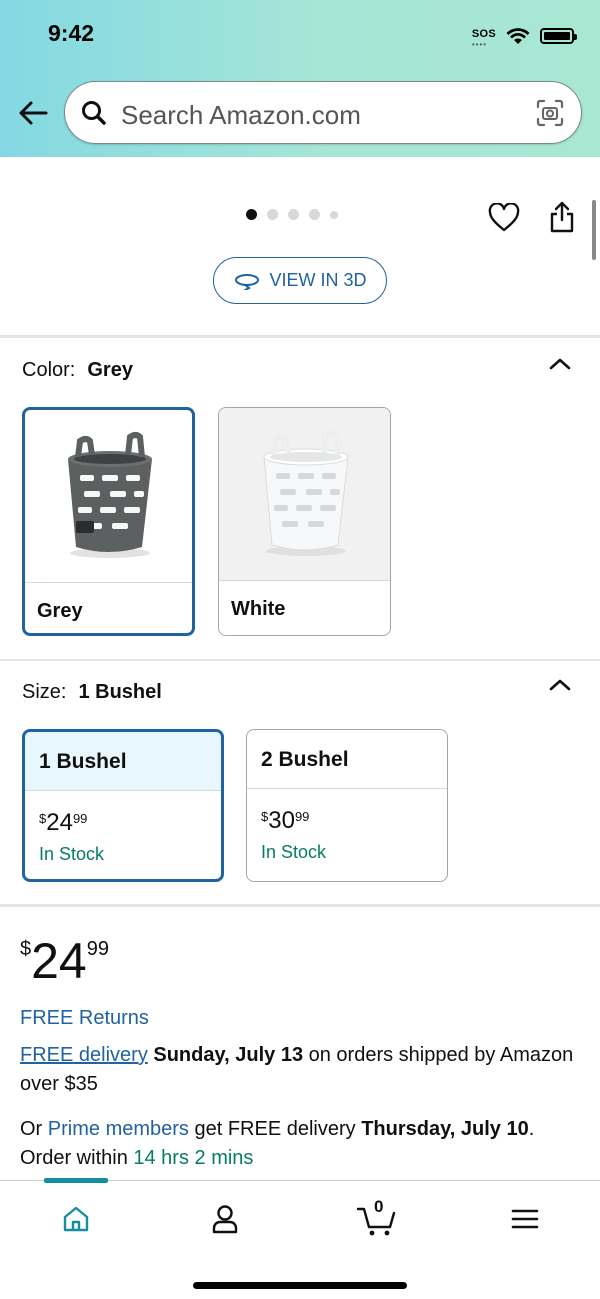 The width and height of the screenshot is (600, 1299). What do you see at coordinates (281, 820) in the screenshot?
I see `price-whole: 30` at bounding box center [281, 820].